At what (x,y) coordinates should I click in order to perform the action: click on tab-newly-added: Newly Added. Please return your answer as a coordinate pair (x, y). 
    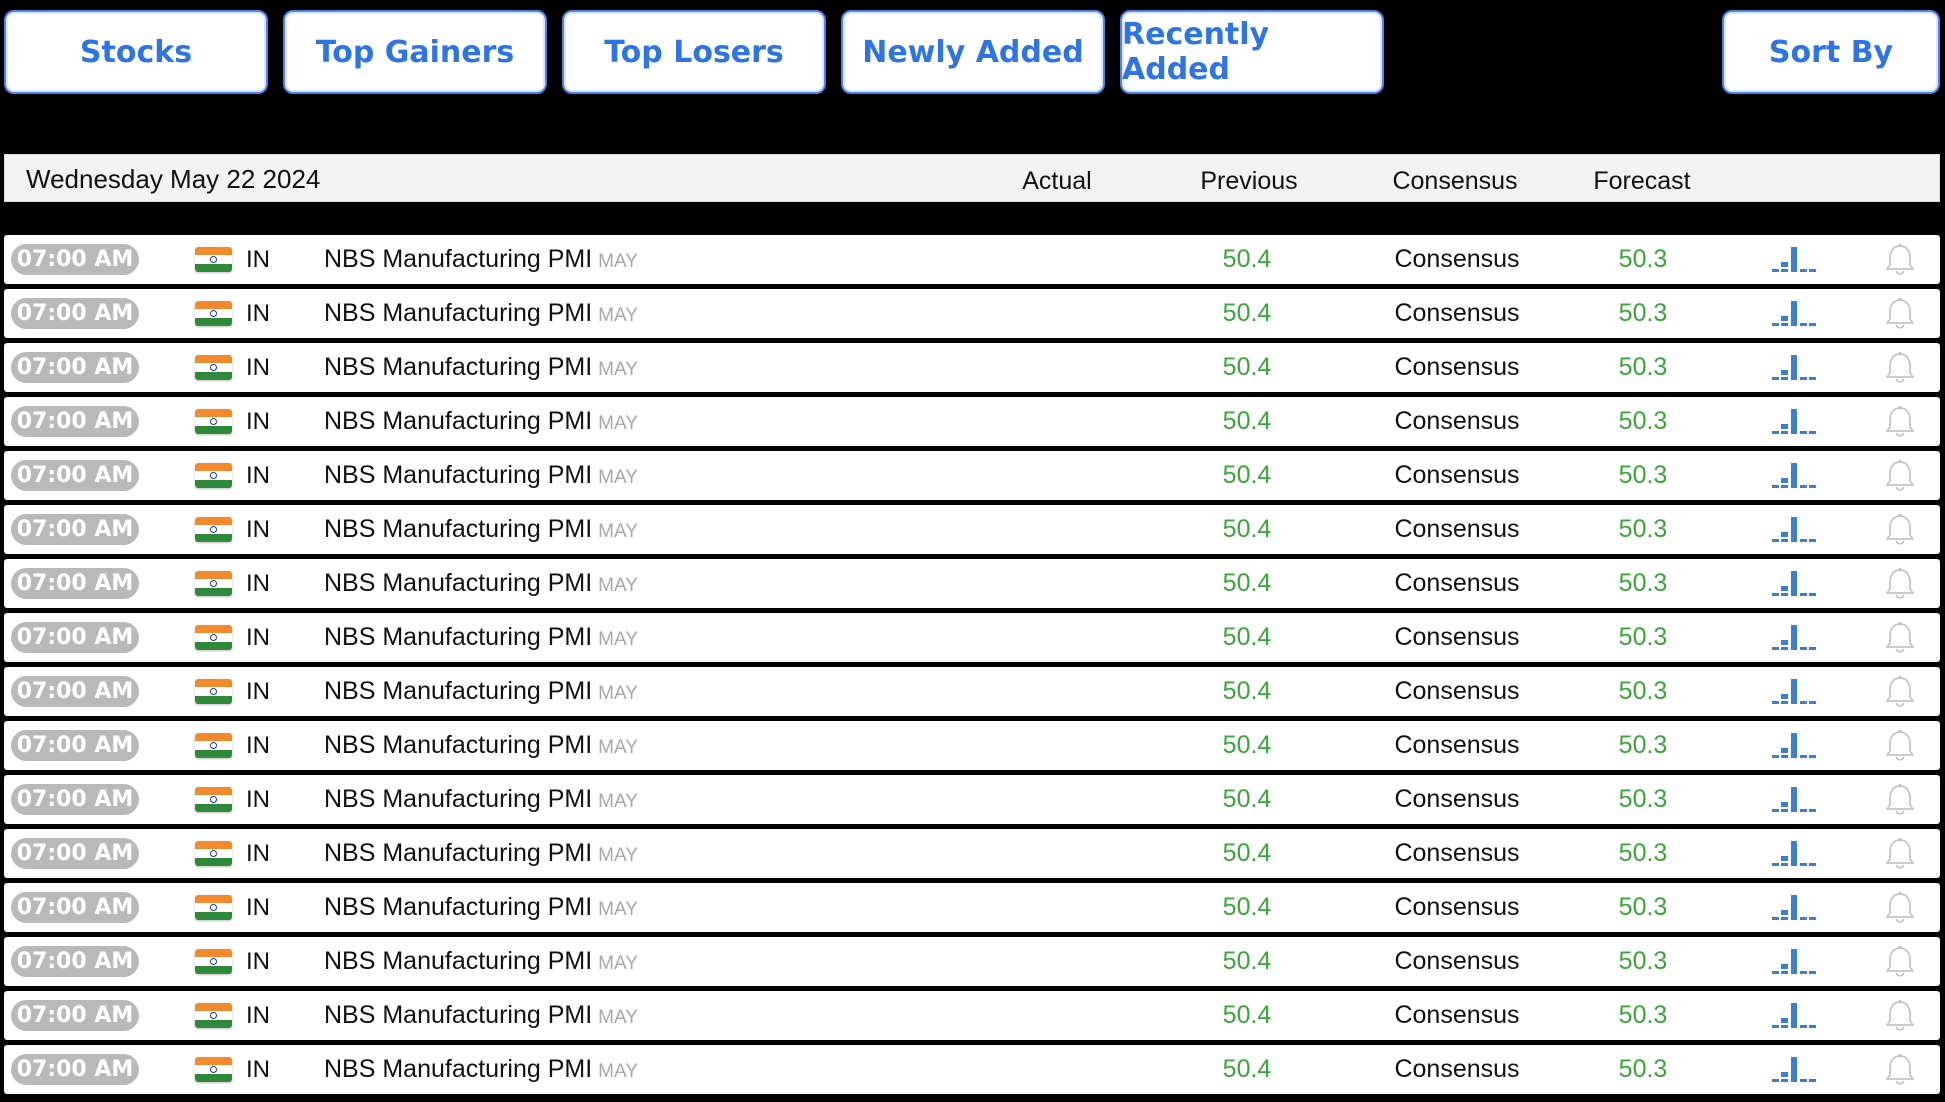
    Looking at the image, I should click on (973, 52).